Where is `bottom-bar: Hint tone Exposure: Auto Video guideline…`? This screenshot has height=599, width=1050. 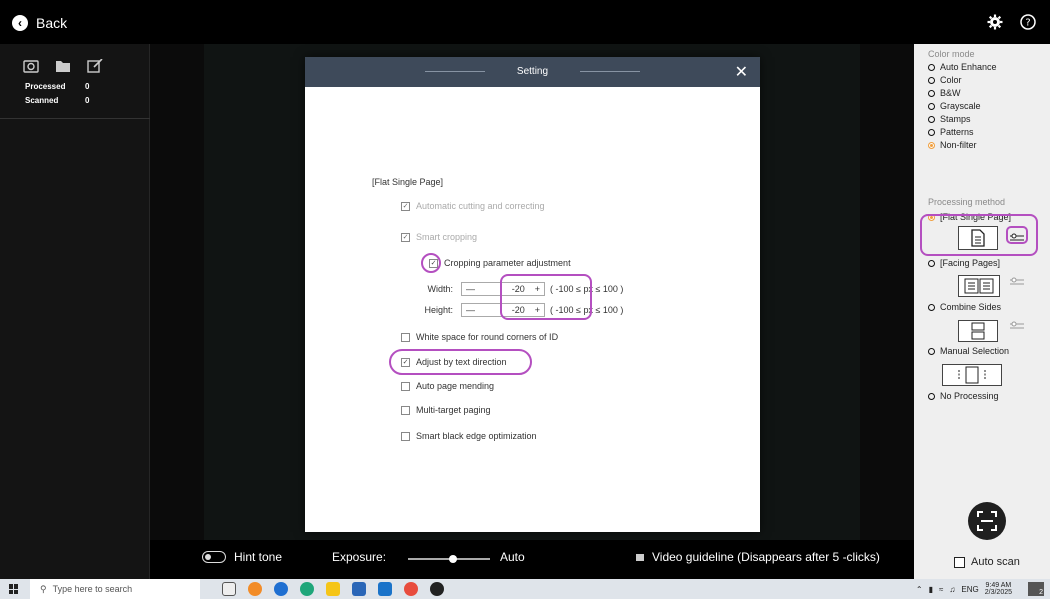
bottom-bar: Hint tone Exposure: Auto Video guideline… is located at coordinates (532, 559).